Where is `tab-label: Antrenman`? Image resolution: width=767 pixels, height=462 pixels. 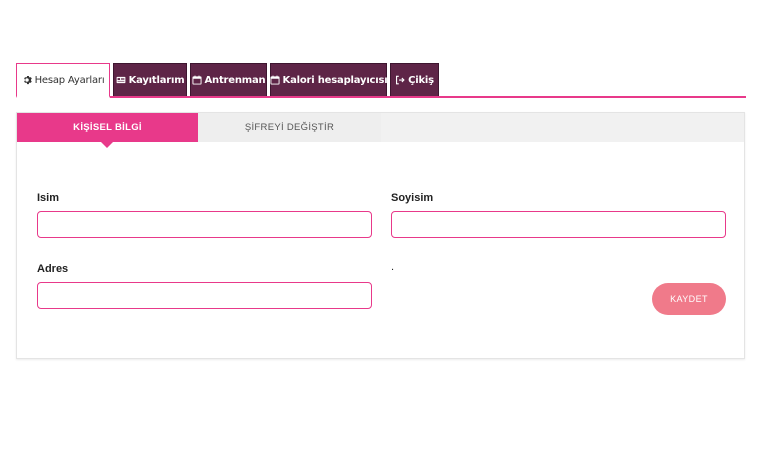
tab-label: Antrenman is located at coordinates (235, 80).